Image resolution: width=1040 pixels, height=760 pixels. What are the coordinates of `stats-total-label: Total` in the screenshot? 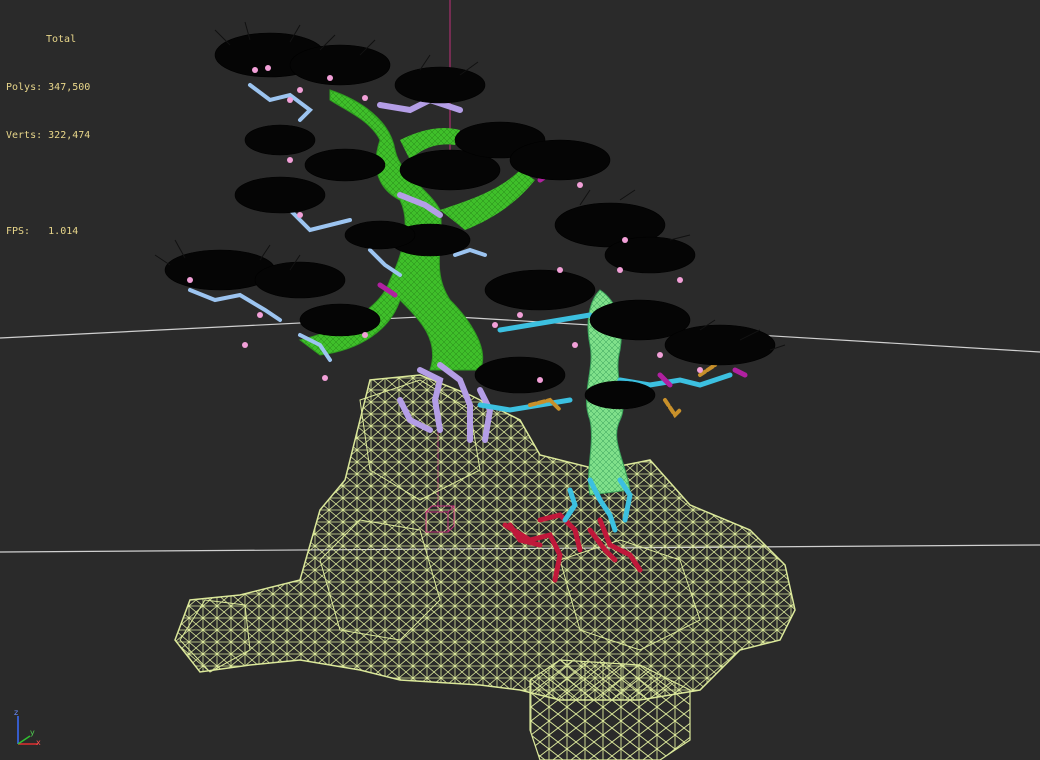 It's located at (61, 39).